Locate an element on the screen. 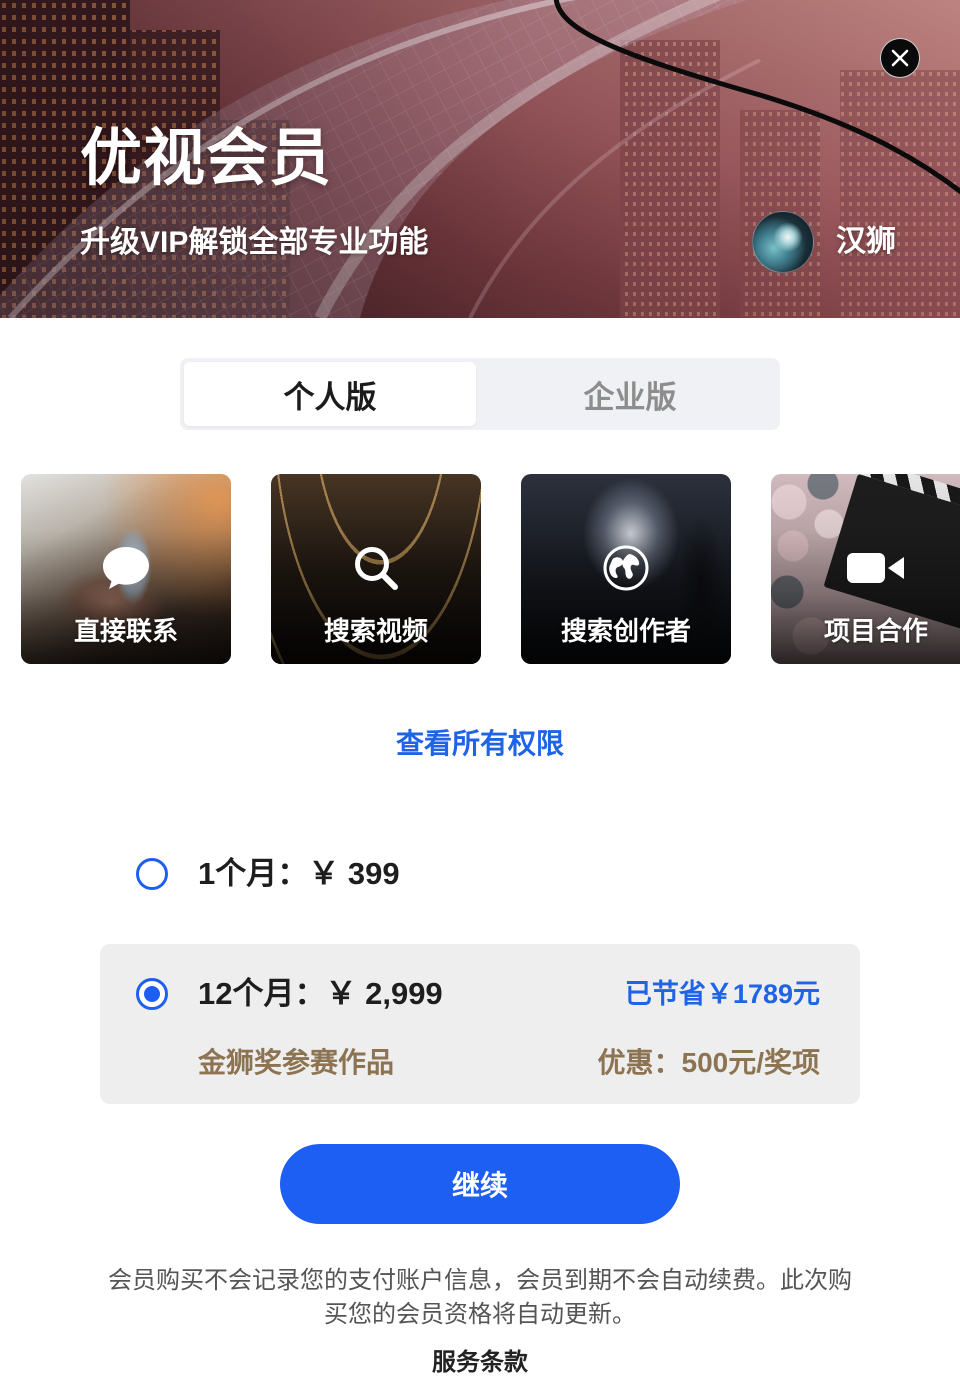 This screenshot has height=1395, width=960. search-icon is located at coordinates (376, 568).